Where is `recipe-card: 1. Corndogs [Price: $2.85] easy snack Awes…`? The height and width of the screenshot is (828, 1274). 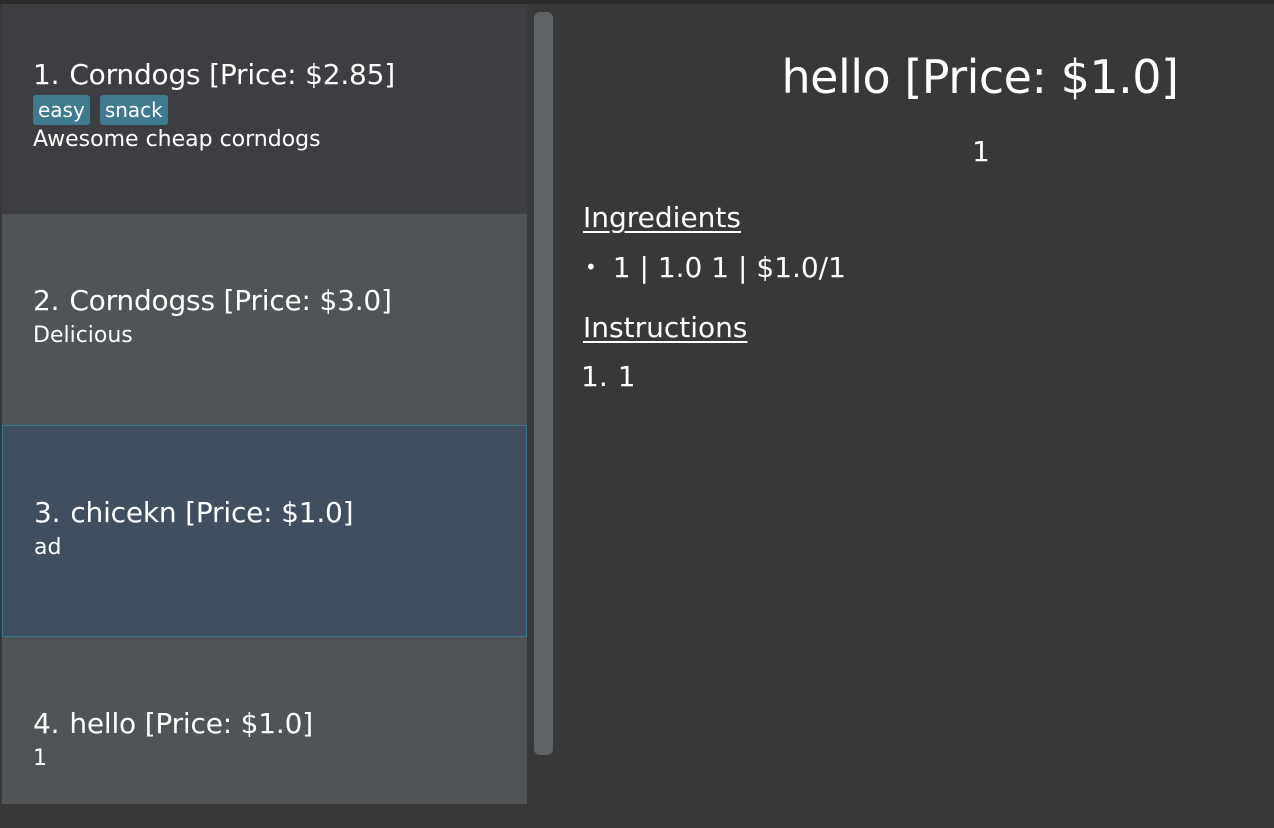
recipe-card: 1. Corndogs [Price: $2.85] easy snack Awes… is located at coordinates (264, 109).